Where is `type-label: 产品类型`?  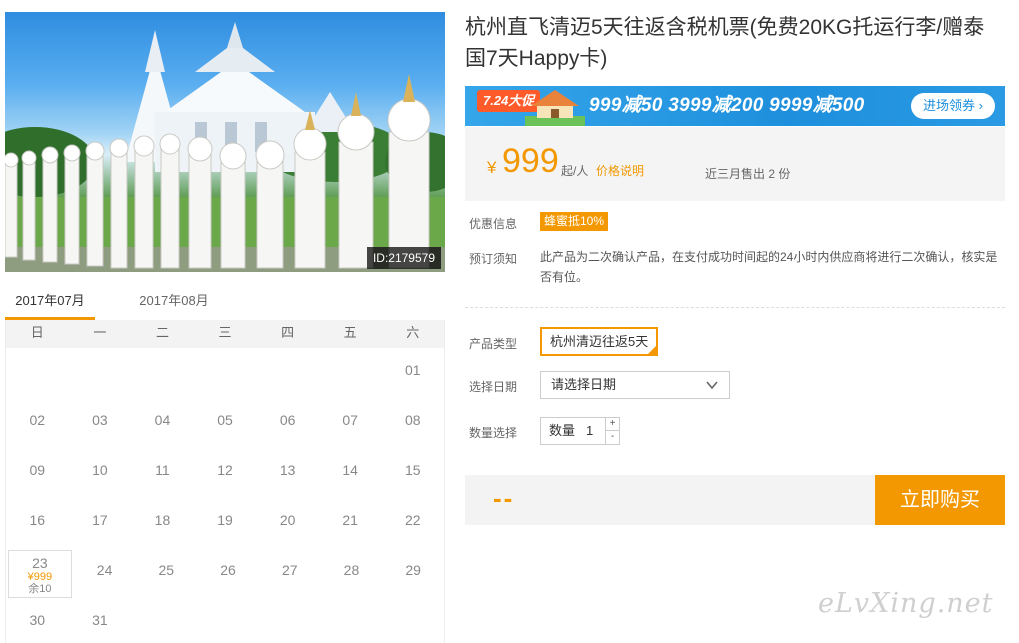 type-label: 产品类型 is located at coordinates (493, 344).